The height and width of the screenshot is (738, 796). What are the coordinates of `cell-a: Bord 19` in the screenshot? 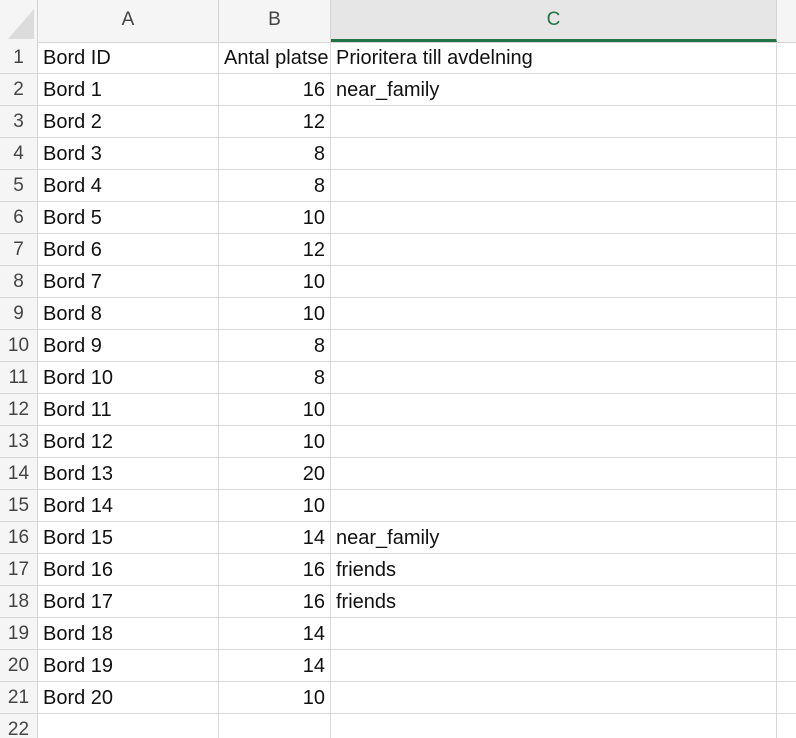 It's located at (128, 665).